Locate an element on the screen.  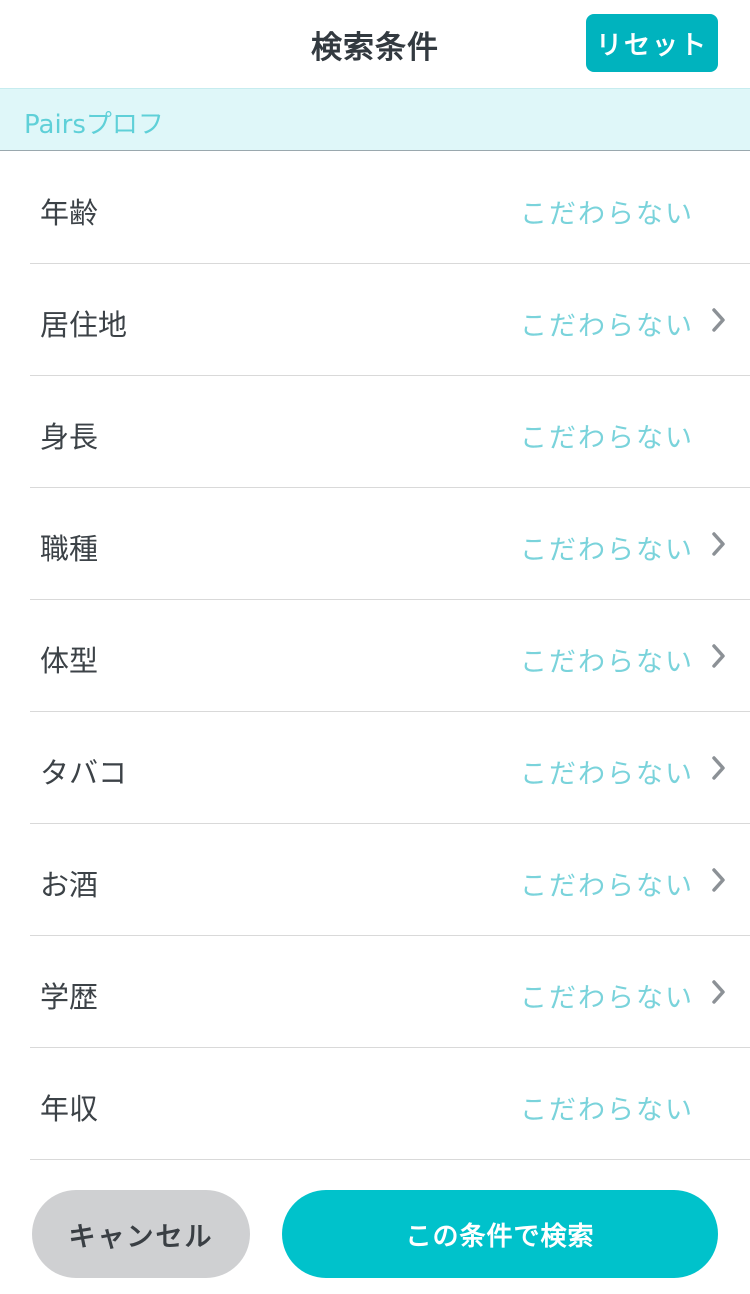
row-label: 年収 is located at coordinates (69, 1109).